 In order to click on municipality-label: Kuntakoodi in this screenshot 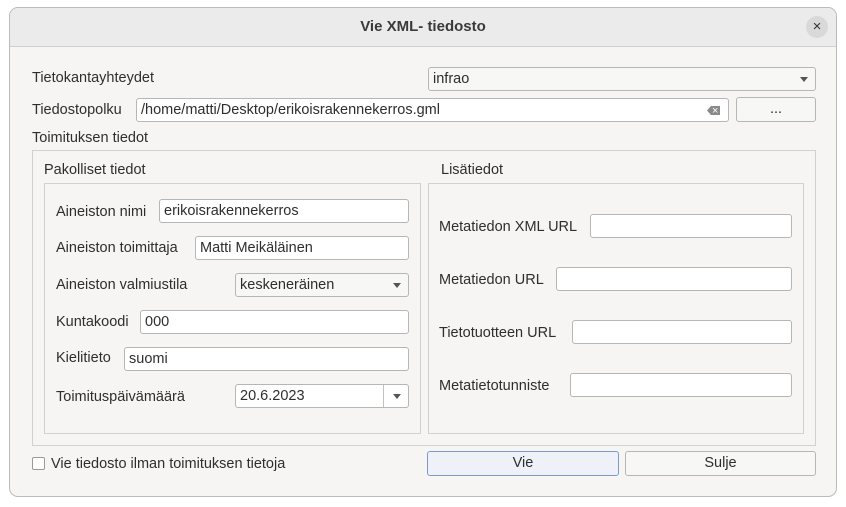, I will do `click(92, 322)`.